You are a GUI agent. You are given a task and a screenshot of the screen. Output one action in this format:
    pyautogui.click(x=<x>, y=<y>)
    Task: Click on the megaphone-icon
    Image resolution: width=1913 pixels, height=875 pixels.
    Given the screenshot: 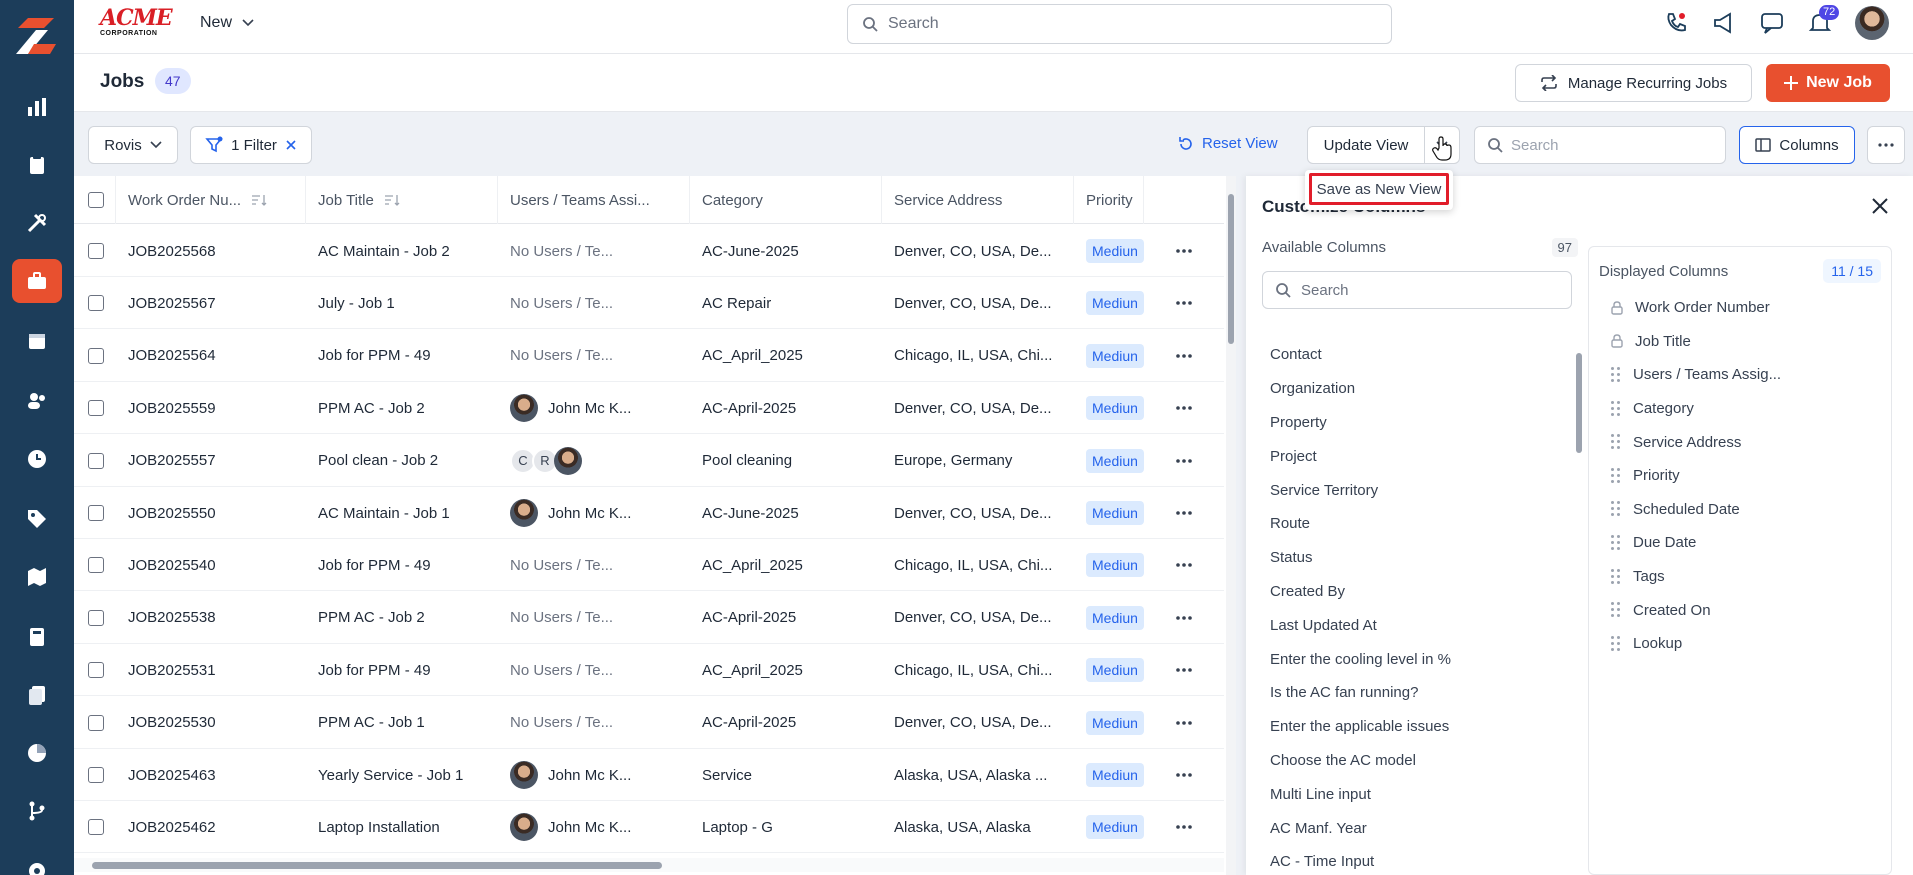 What is the action you would take?
    pyautogui.click(x=1724, y=23)
    